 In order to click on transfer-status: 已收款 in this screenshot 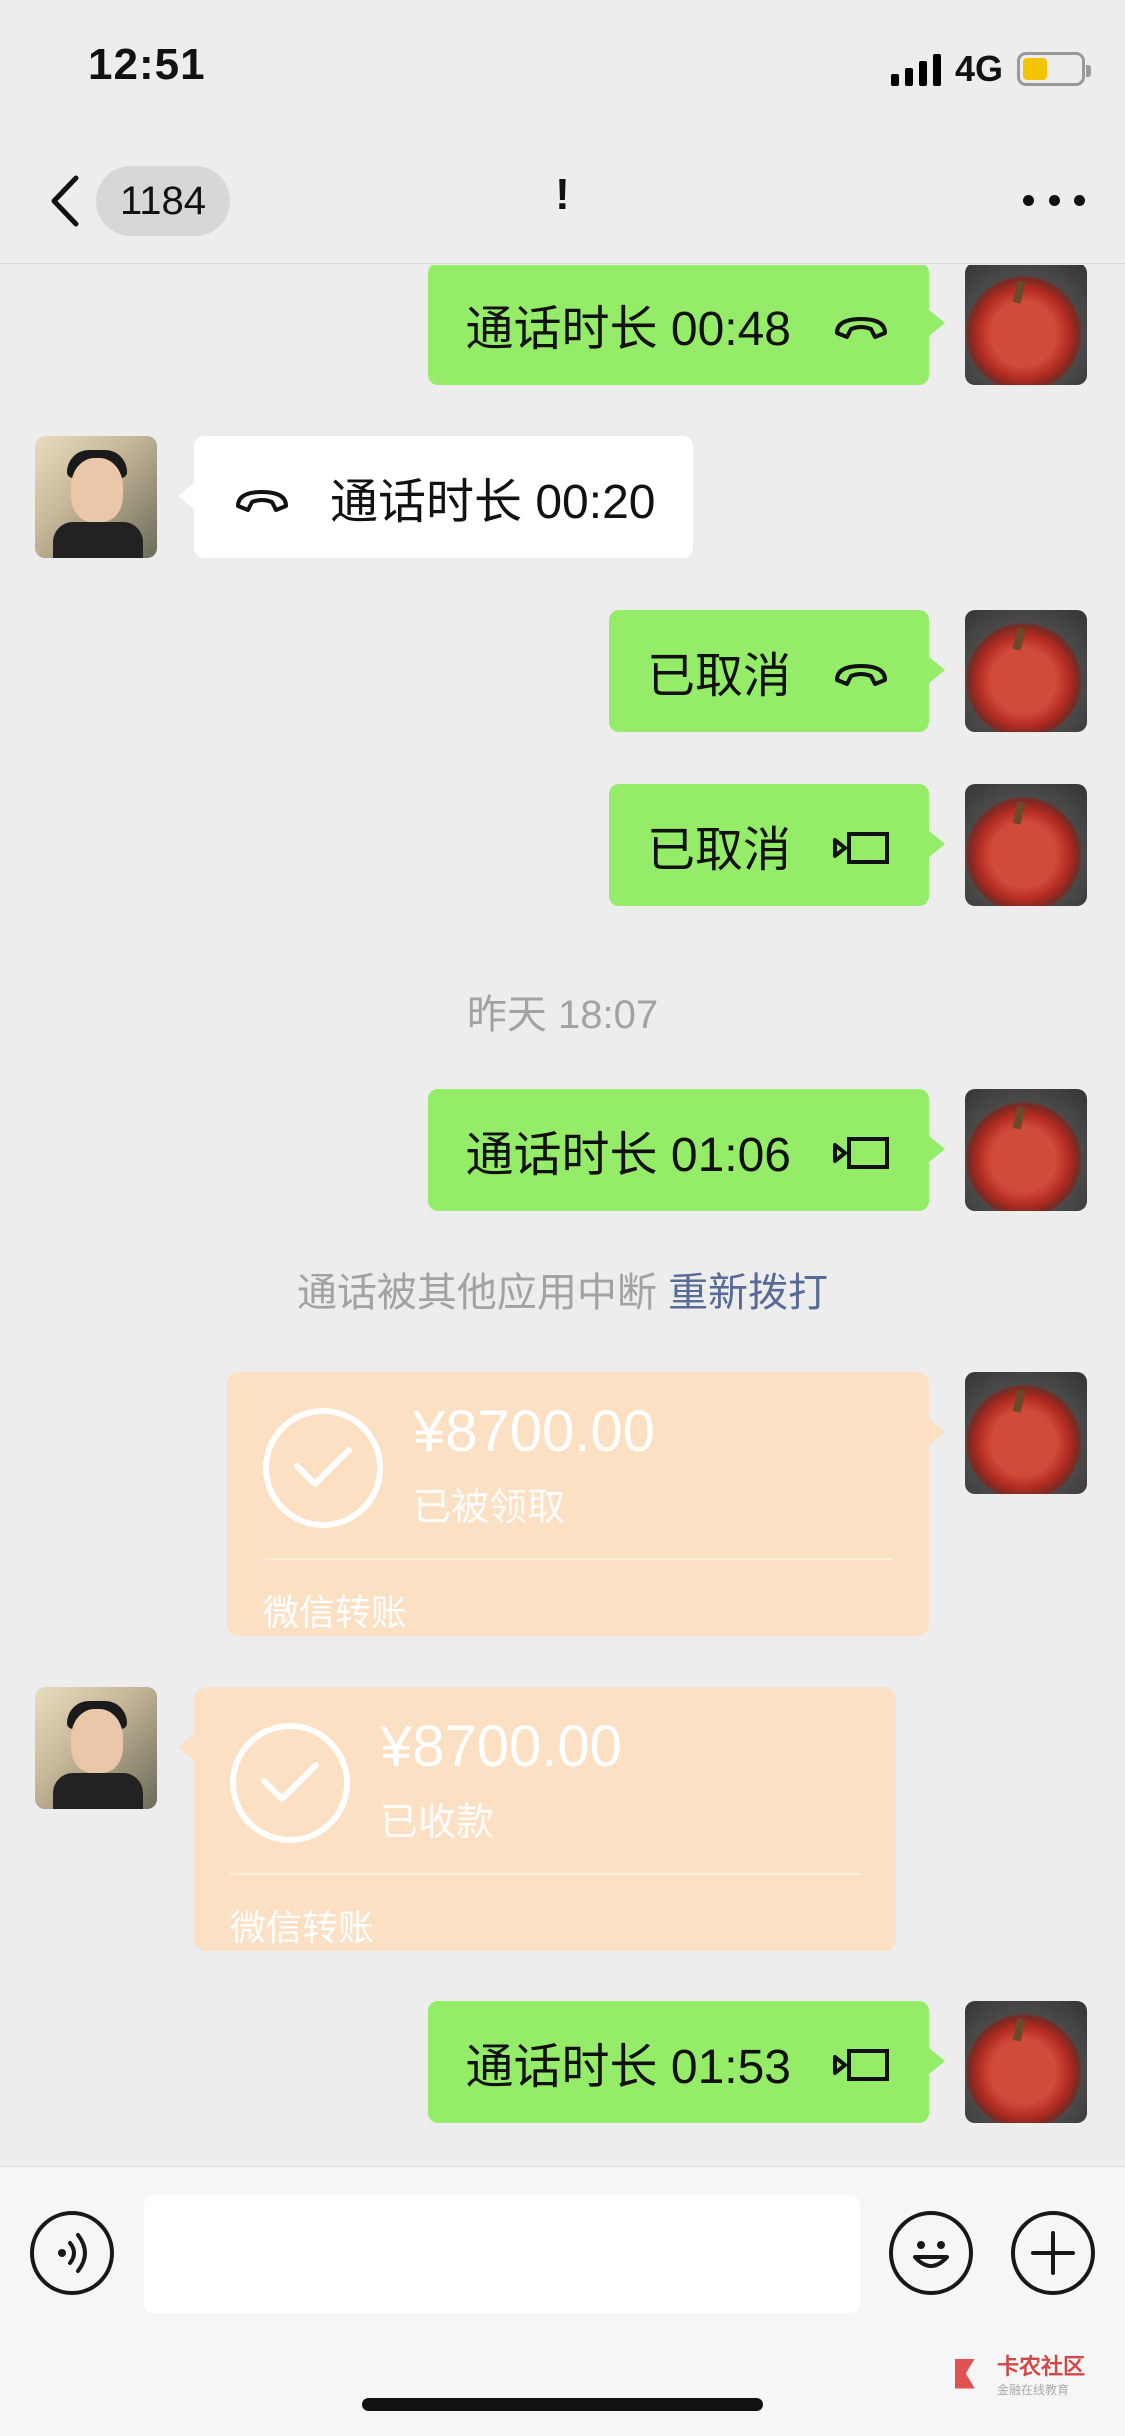, I will do `click(437, 1823)`.